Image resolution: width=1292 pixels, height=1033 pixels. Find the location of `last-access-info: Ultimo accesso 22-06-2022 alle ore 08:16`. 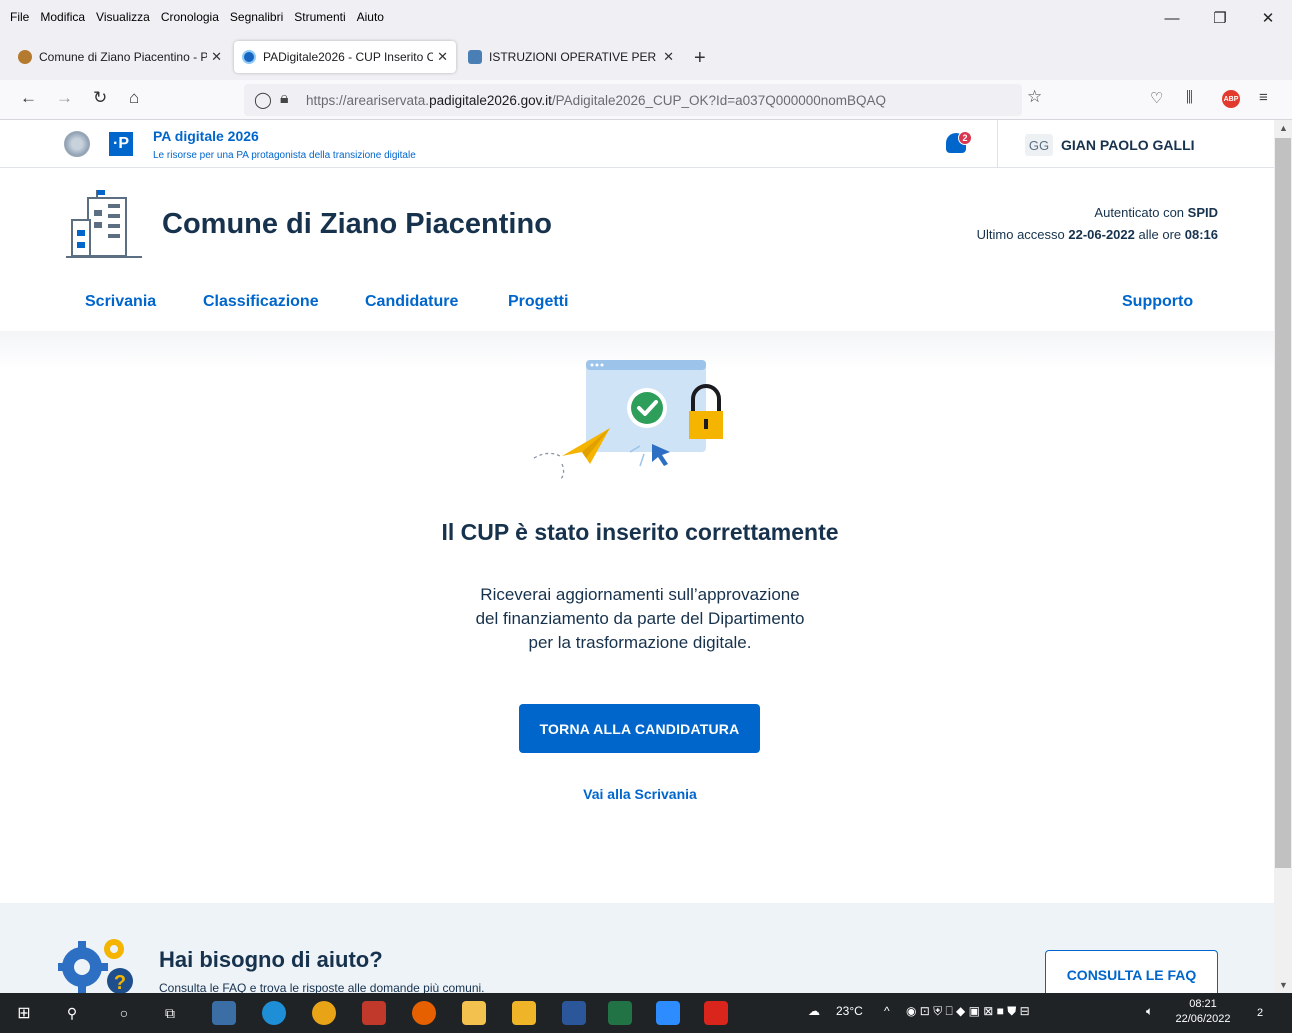

last-access-info: Ultimo accesso 22-06-2022 alle ore 08:16 is located at coordinates (1097, 234).